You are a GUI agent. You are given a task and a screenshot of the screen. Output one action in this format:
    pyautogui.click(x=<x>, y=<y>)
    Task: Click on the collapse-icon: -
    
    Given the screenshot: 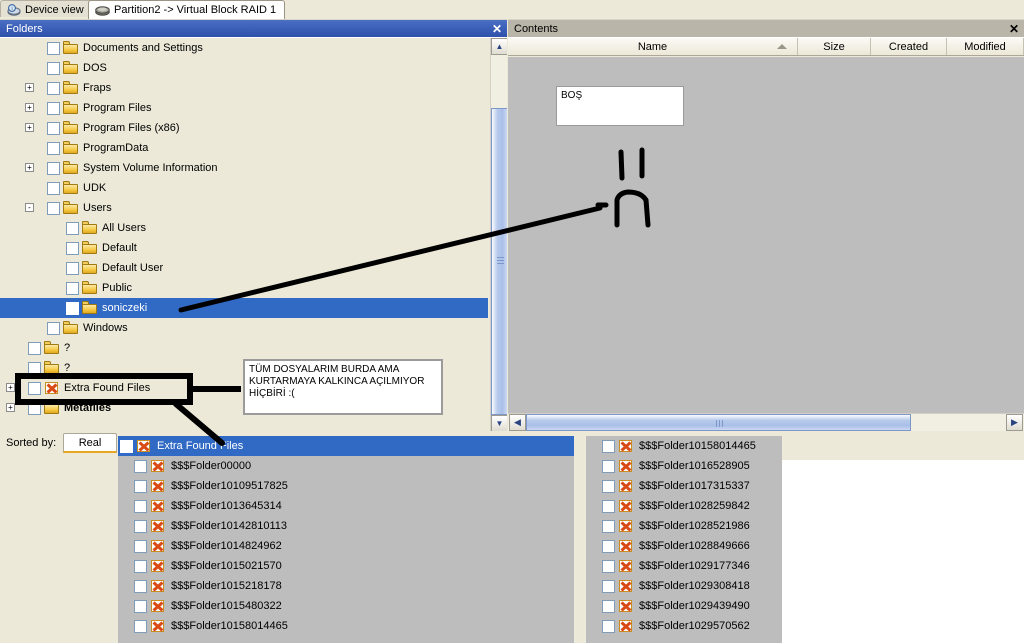 What is the action you would take?
    pyautogui.click(x=29, y=207)
    